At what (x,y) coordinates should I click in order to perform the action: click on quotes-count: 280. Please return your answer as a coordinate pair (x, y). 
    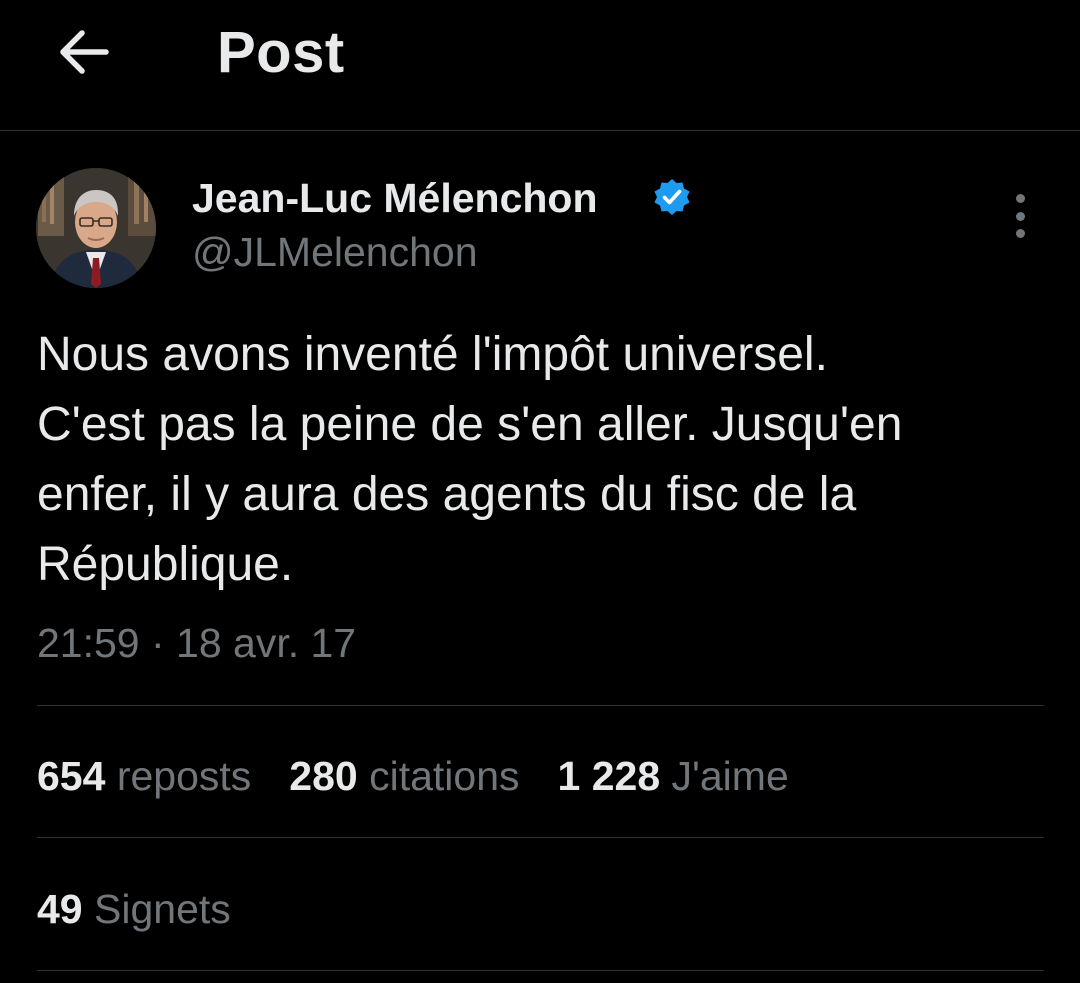
    Looking at the image, I should click on (323, 776).